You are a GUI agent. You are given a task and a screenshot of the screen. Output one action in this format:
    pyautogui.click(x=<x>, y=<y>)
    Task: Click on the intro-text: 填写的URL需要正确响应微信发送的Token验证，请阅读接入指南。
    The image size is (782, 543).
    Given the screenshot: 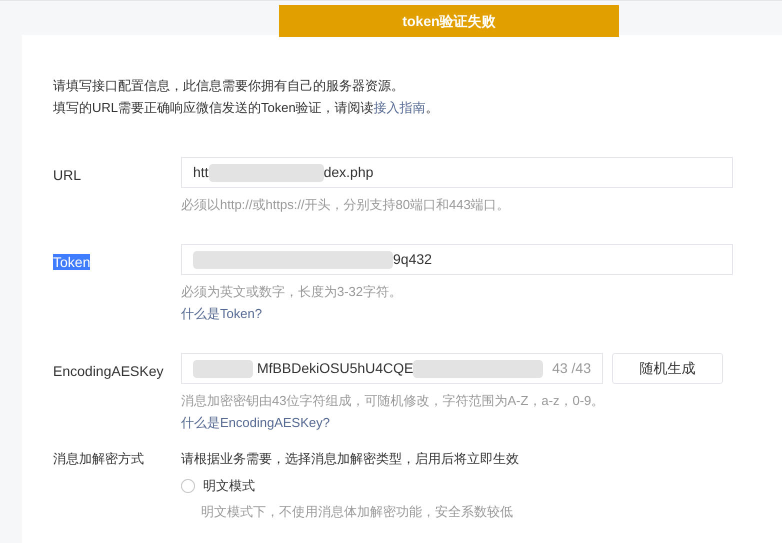 What is the action you would take?
    pyautogui.click(x=246, y=108)
    